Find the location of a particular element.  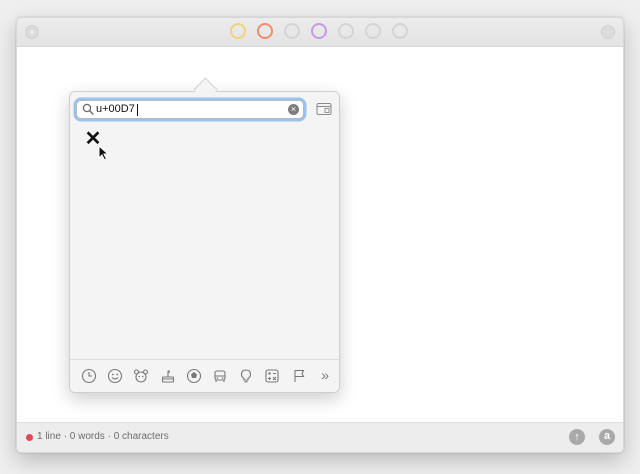

search-input is located at coordinates (191, 109).